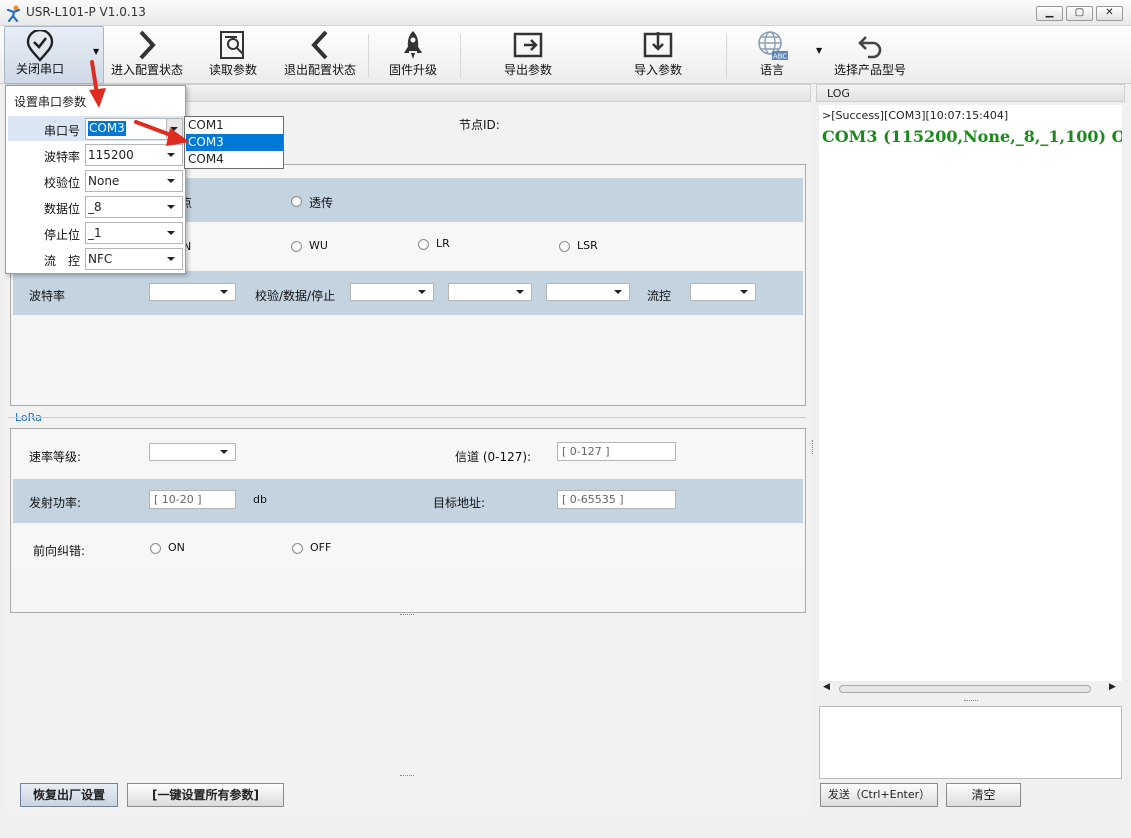 Image resolution: width=1131 pixels, height=838 pixels. I want to click on lora-divider, so click(407, 417).